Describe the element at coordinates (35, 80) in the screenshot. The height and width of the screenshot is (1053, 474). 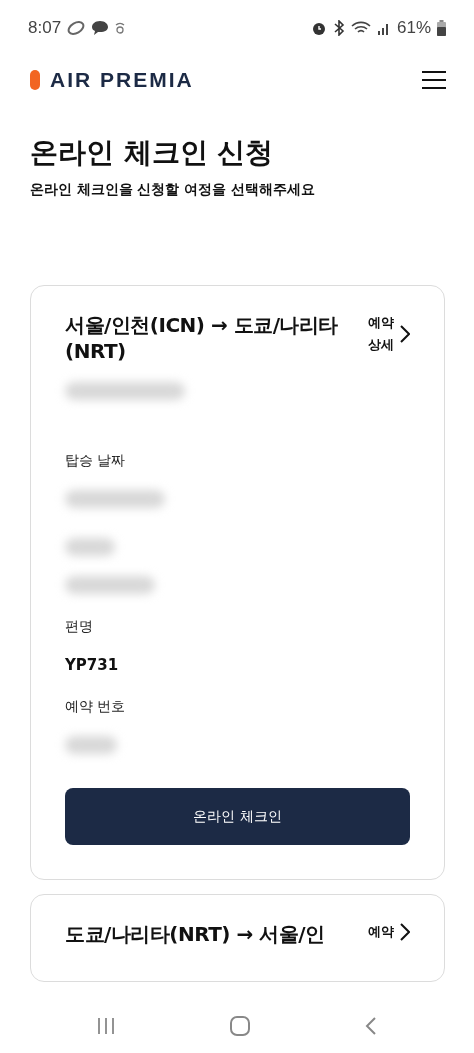
I see `logo-pill-icon` at that location.